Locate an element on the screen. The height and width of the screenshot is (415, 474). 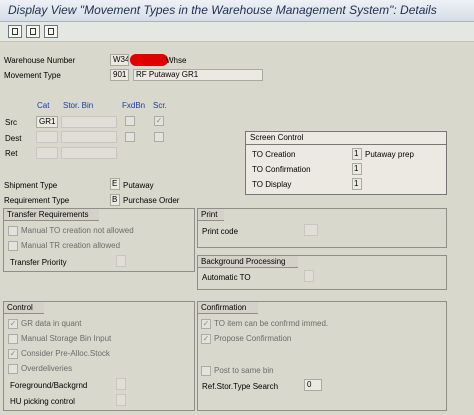
propose-label: Propose Confirmation is located at coordinates (253, 338).